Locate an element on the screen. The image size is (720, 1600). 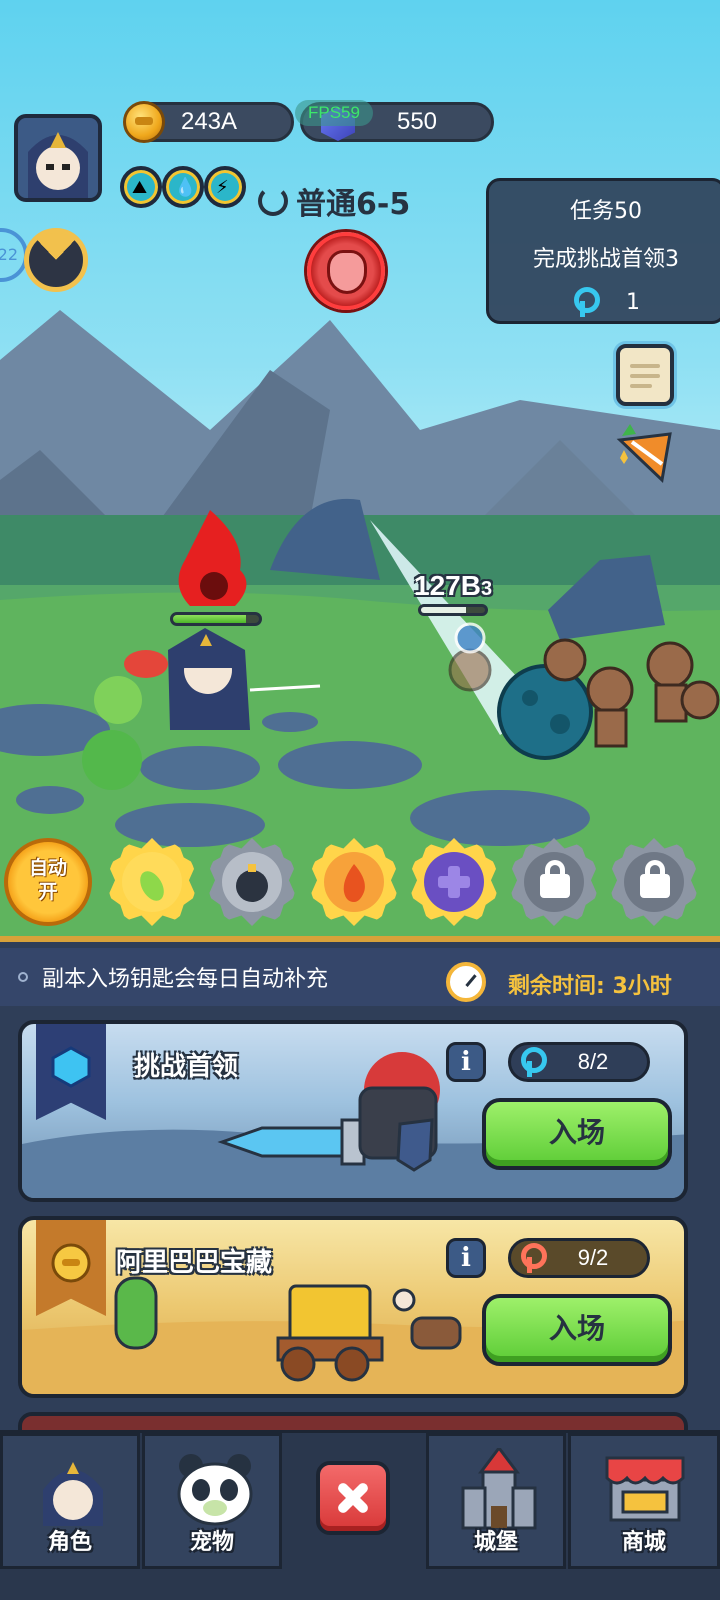
gold-counter: 243A is located at coordinates (208, 122).